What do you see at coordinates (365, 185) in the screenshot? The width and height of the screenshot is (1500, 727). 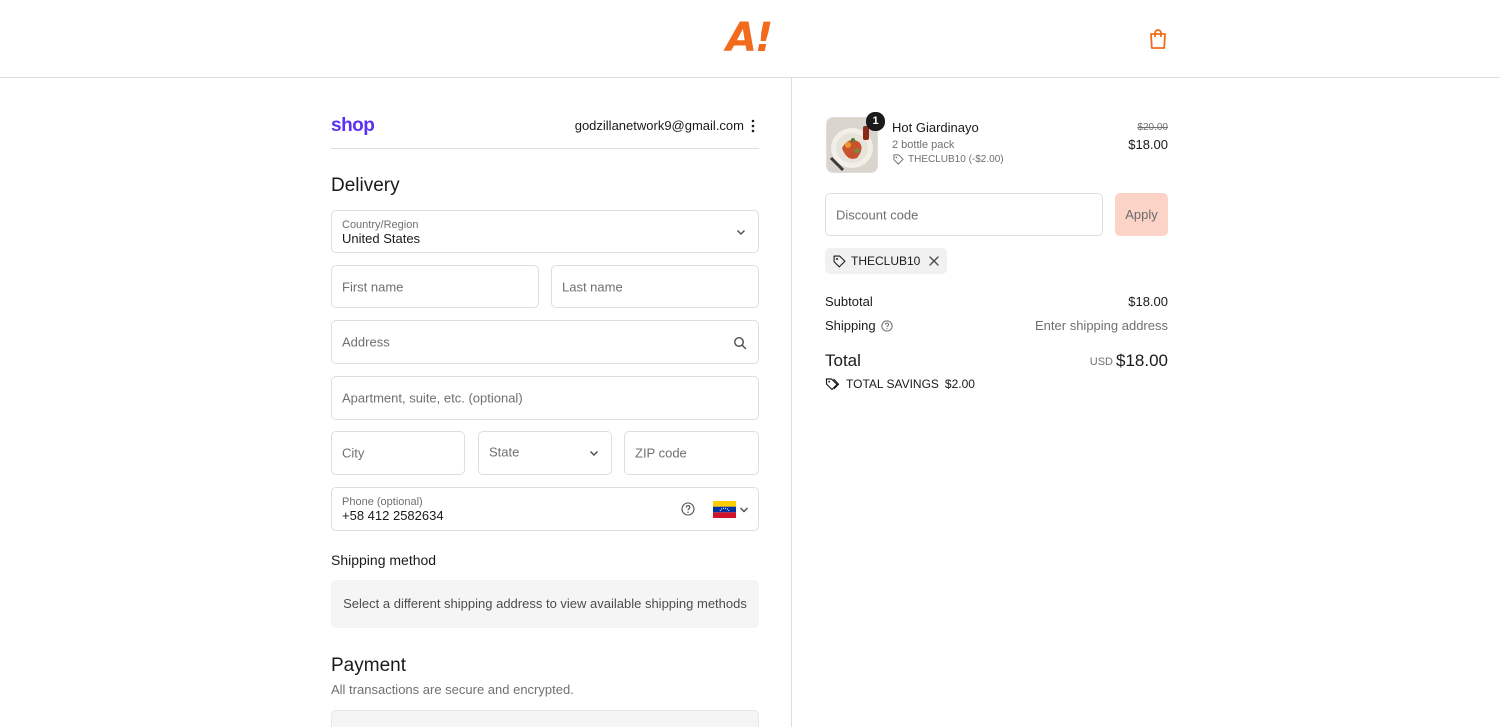 I see `delivery-heading: Delivery` at bounding box center [365, 185].